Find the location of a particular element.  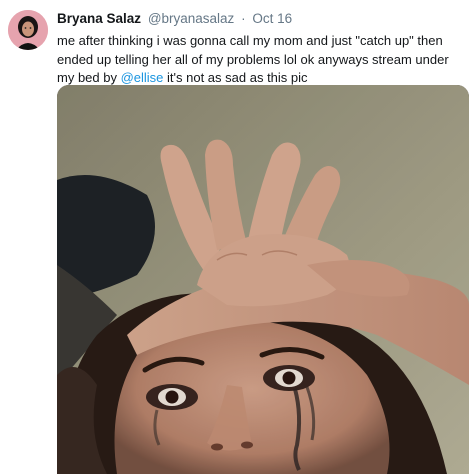

tweet-text-part2: it's not as sad as this pic is located at coordinates (235, 77).